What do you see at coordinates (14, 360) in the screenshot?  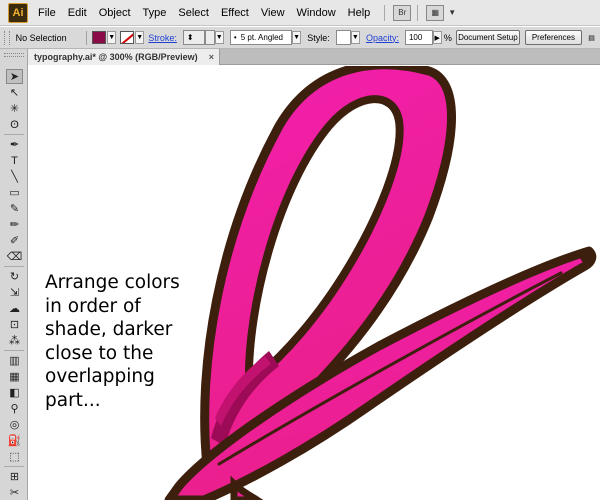 I see `column-graph-tool-icon: ▥` at bounding box center [14, 360].